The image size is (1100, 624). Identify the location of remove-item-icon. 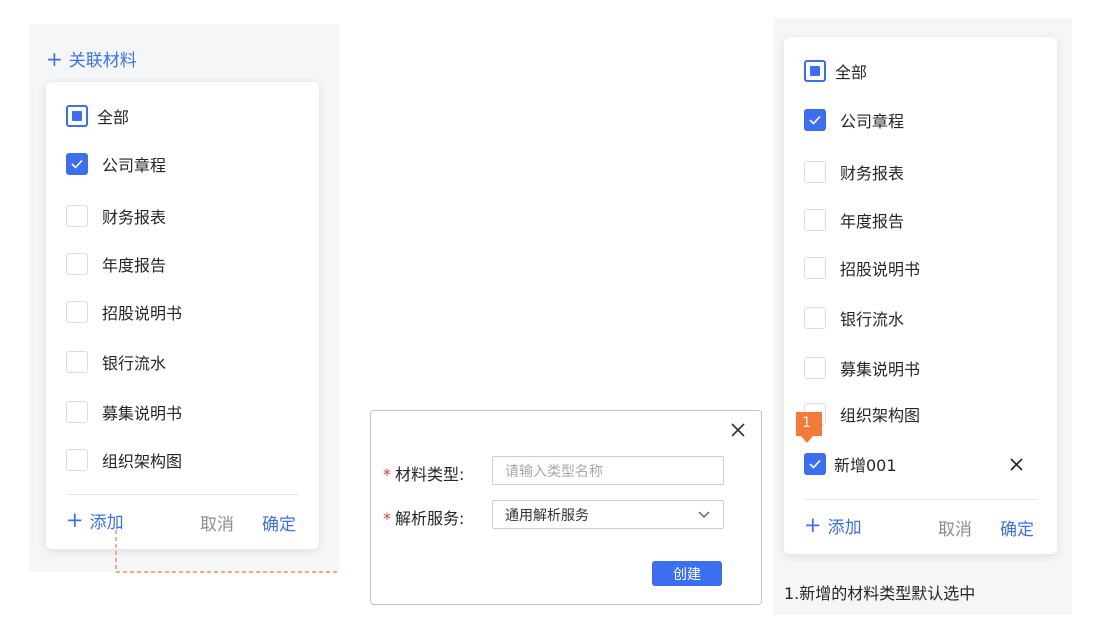
(1016, 464).